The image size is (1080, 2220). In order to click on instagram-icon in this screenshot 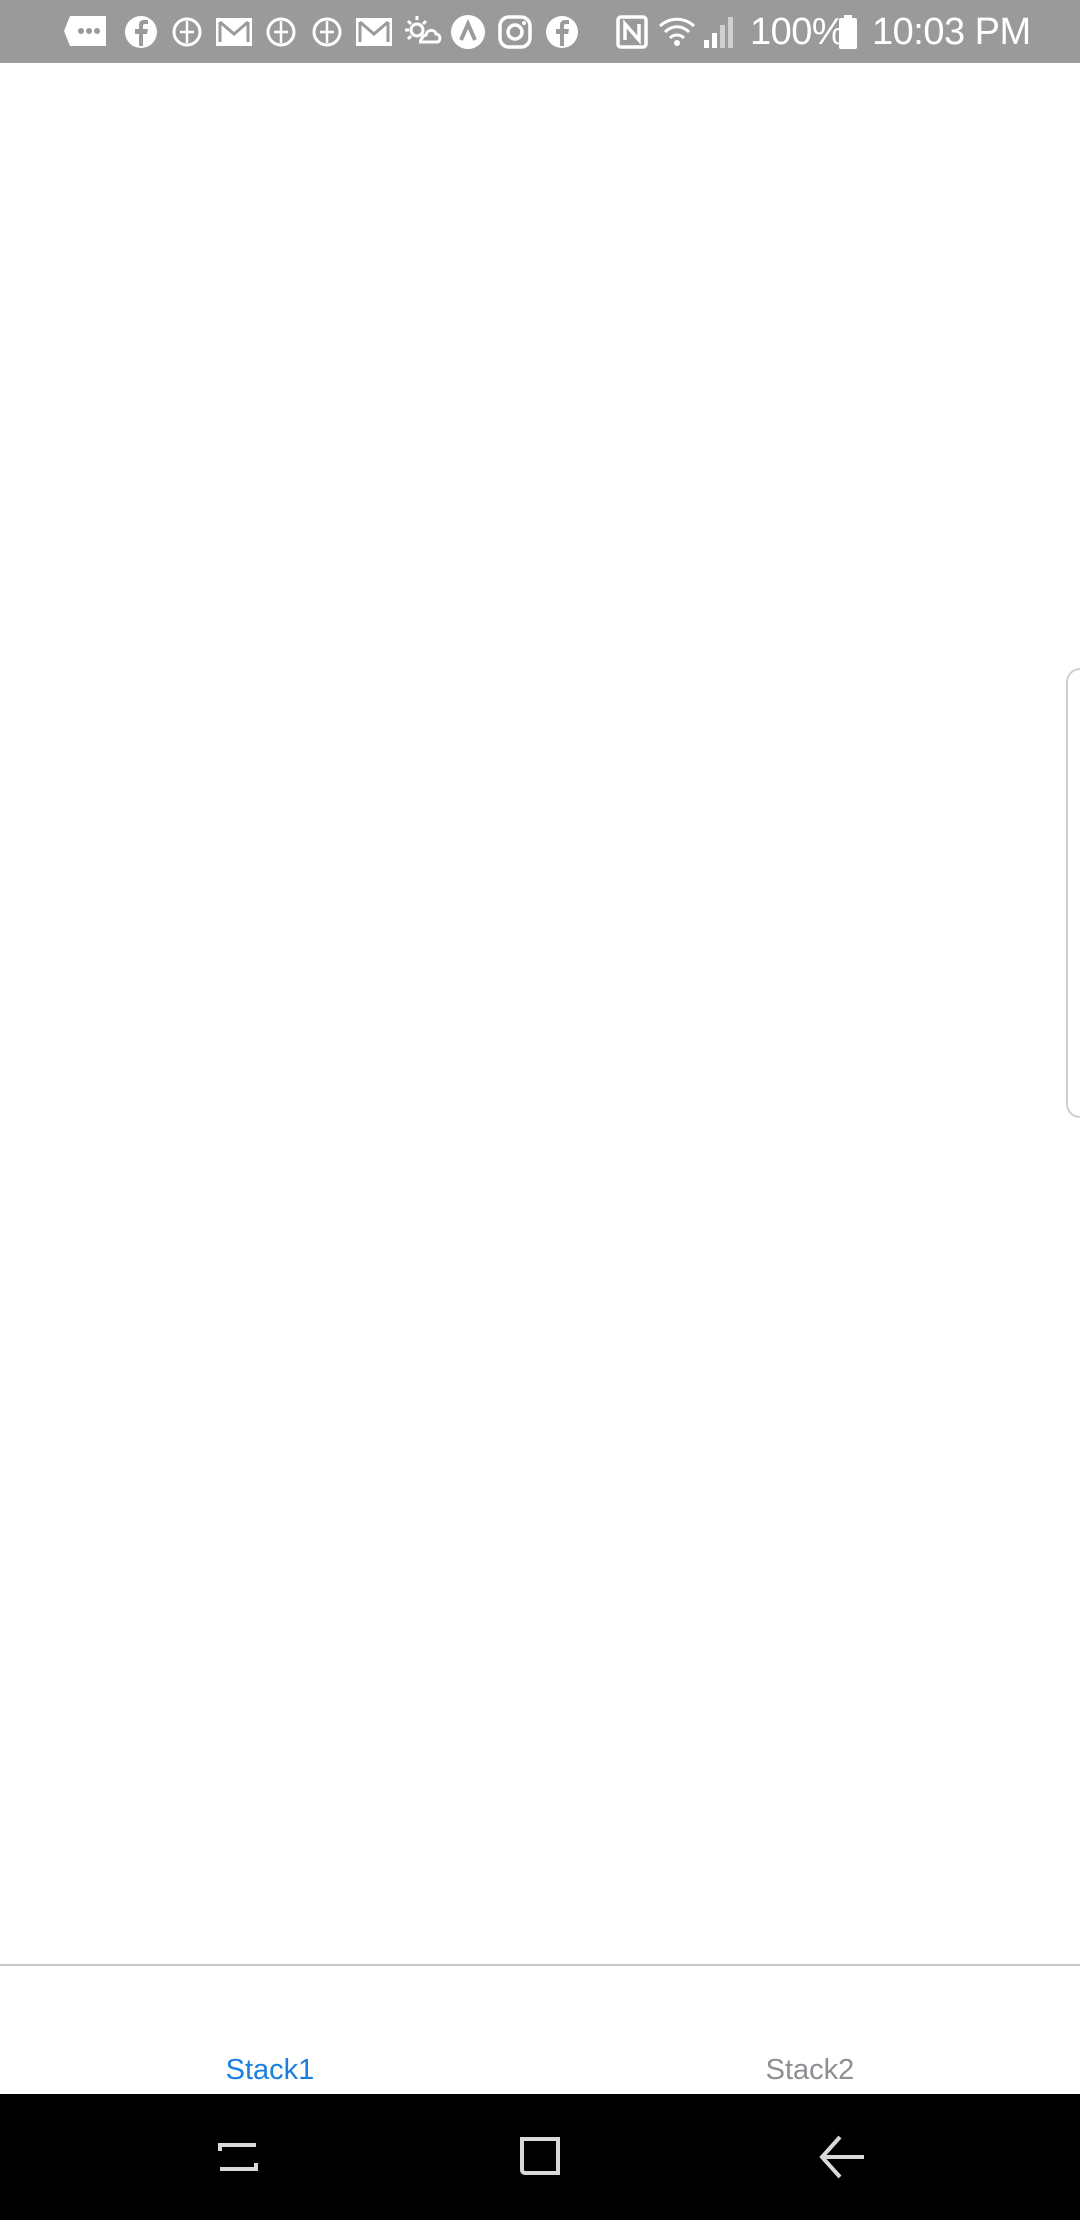, I will do `click(515, 32)`.